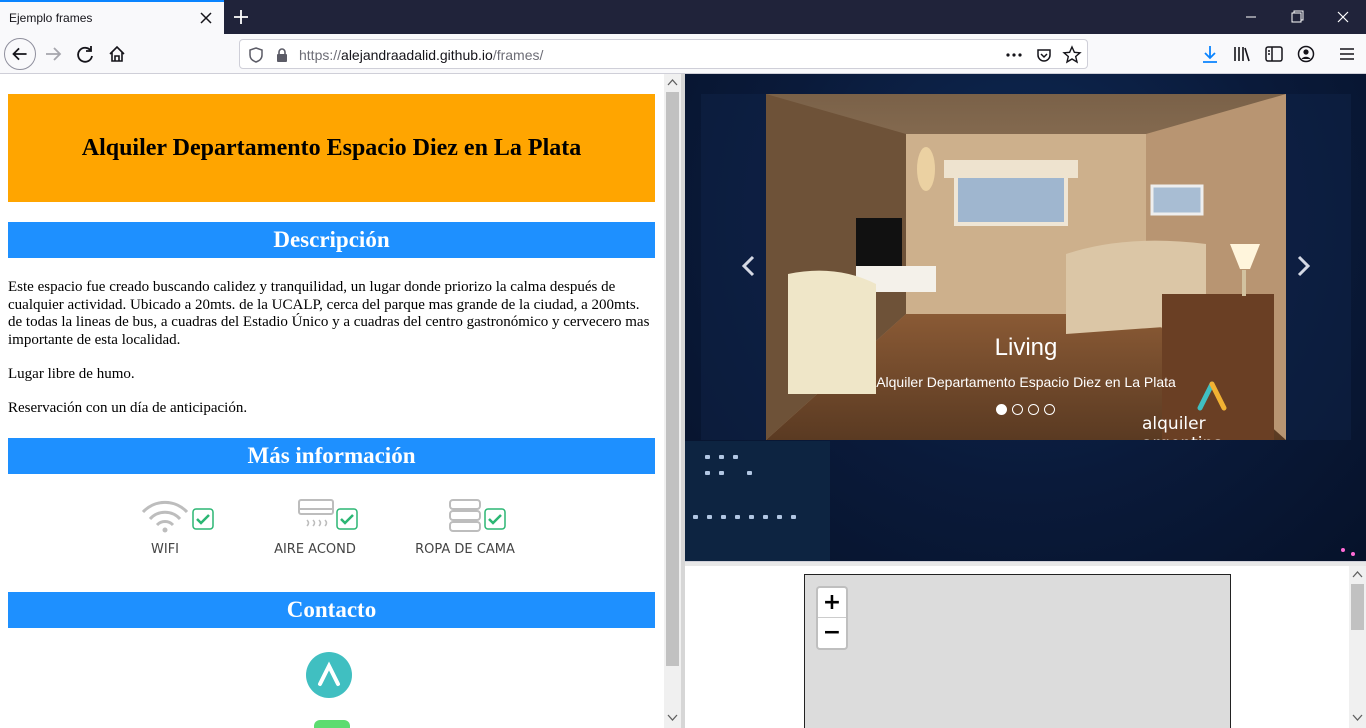 Image resolution: width=1366 pixels, height=728 pixels. I want to click on section-heading-descripcion: Descripción, so click(331, 240).